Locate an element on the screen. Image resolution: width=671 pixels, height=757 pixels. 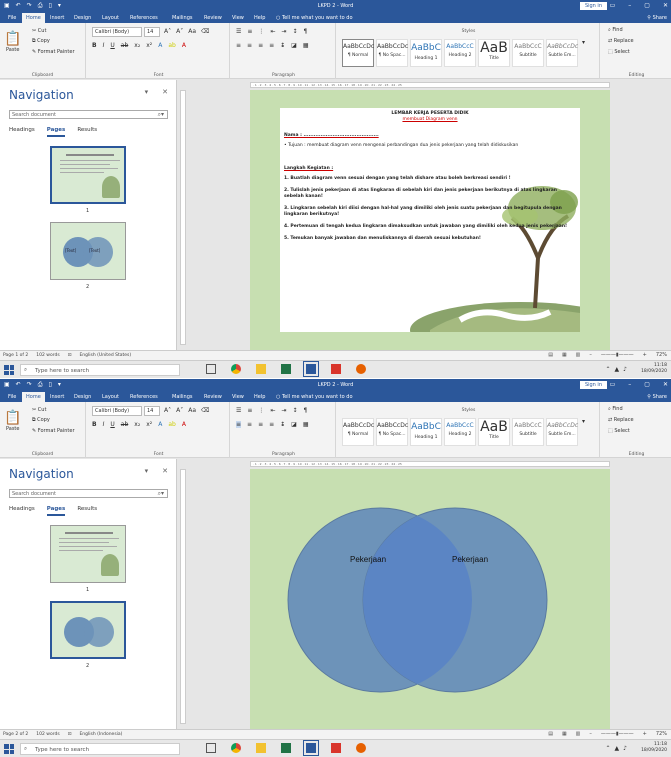
tab-results: Results is located at coordinates (87, 131).